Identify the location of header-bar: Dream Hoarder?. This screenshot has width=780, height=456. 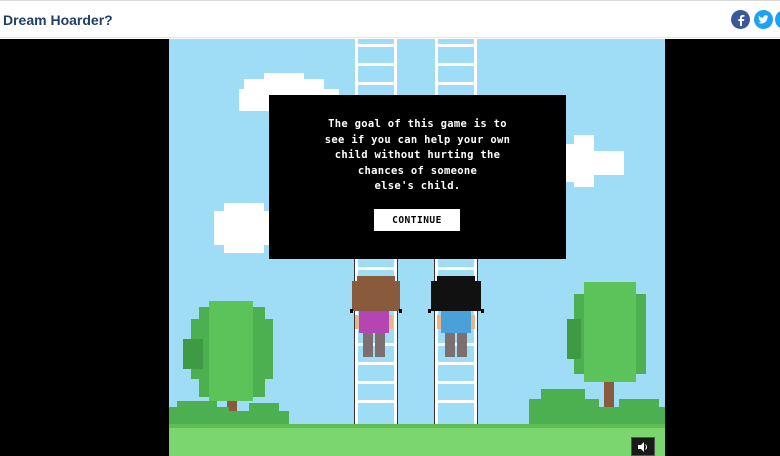
(390, 19).